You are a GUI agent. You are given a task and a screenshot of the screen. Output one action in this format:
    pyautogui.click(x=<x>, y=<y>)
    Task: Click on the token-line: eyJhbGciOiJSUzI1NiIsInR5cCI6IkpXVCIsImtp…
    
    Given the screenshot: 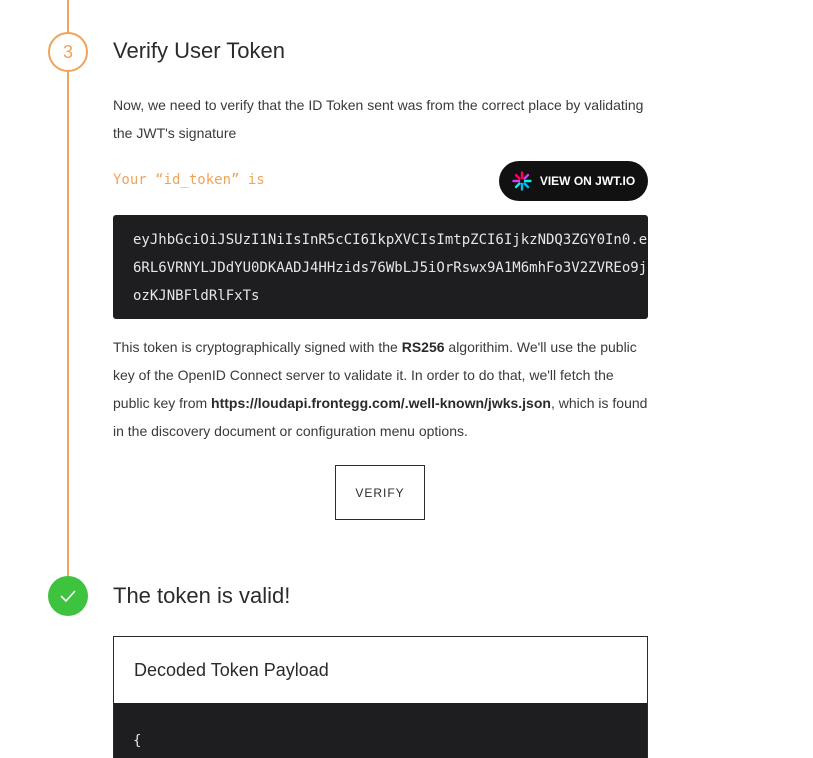 What is the action you would take?
    pyautogui.click(x=390, y=240)
    